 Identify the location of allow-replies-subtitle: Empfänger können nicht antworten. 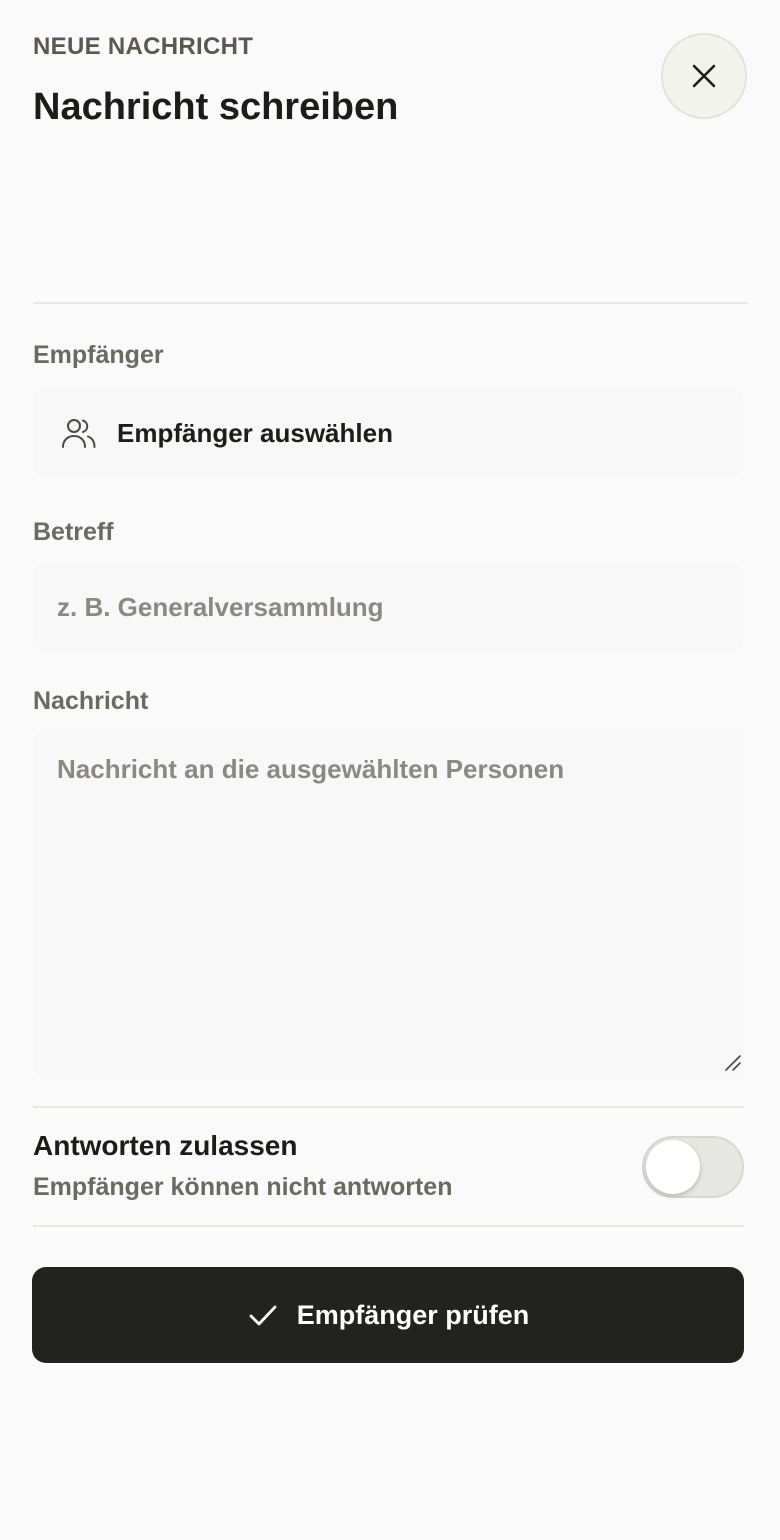
(243, 1187).